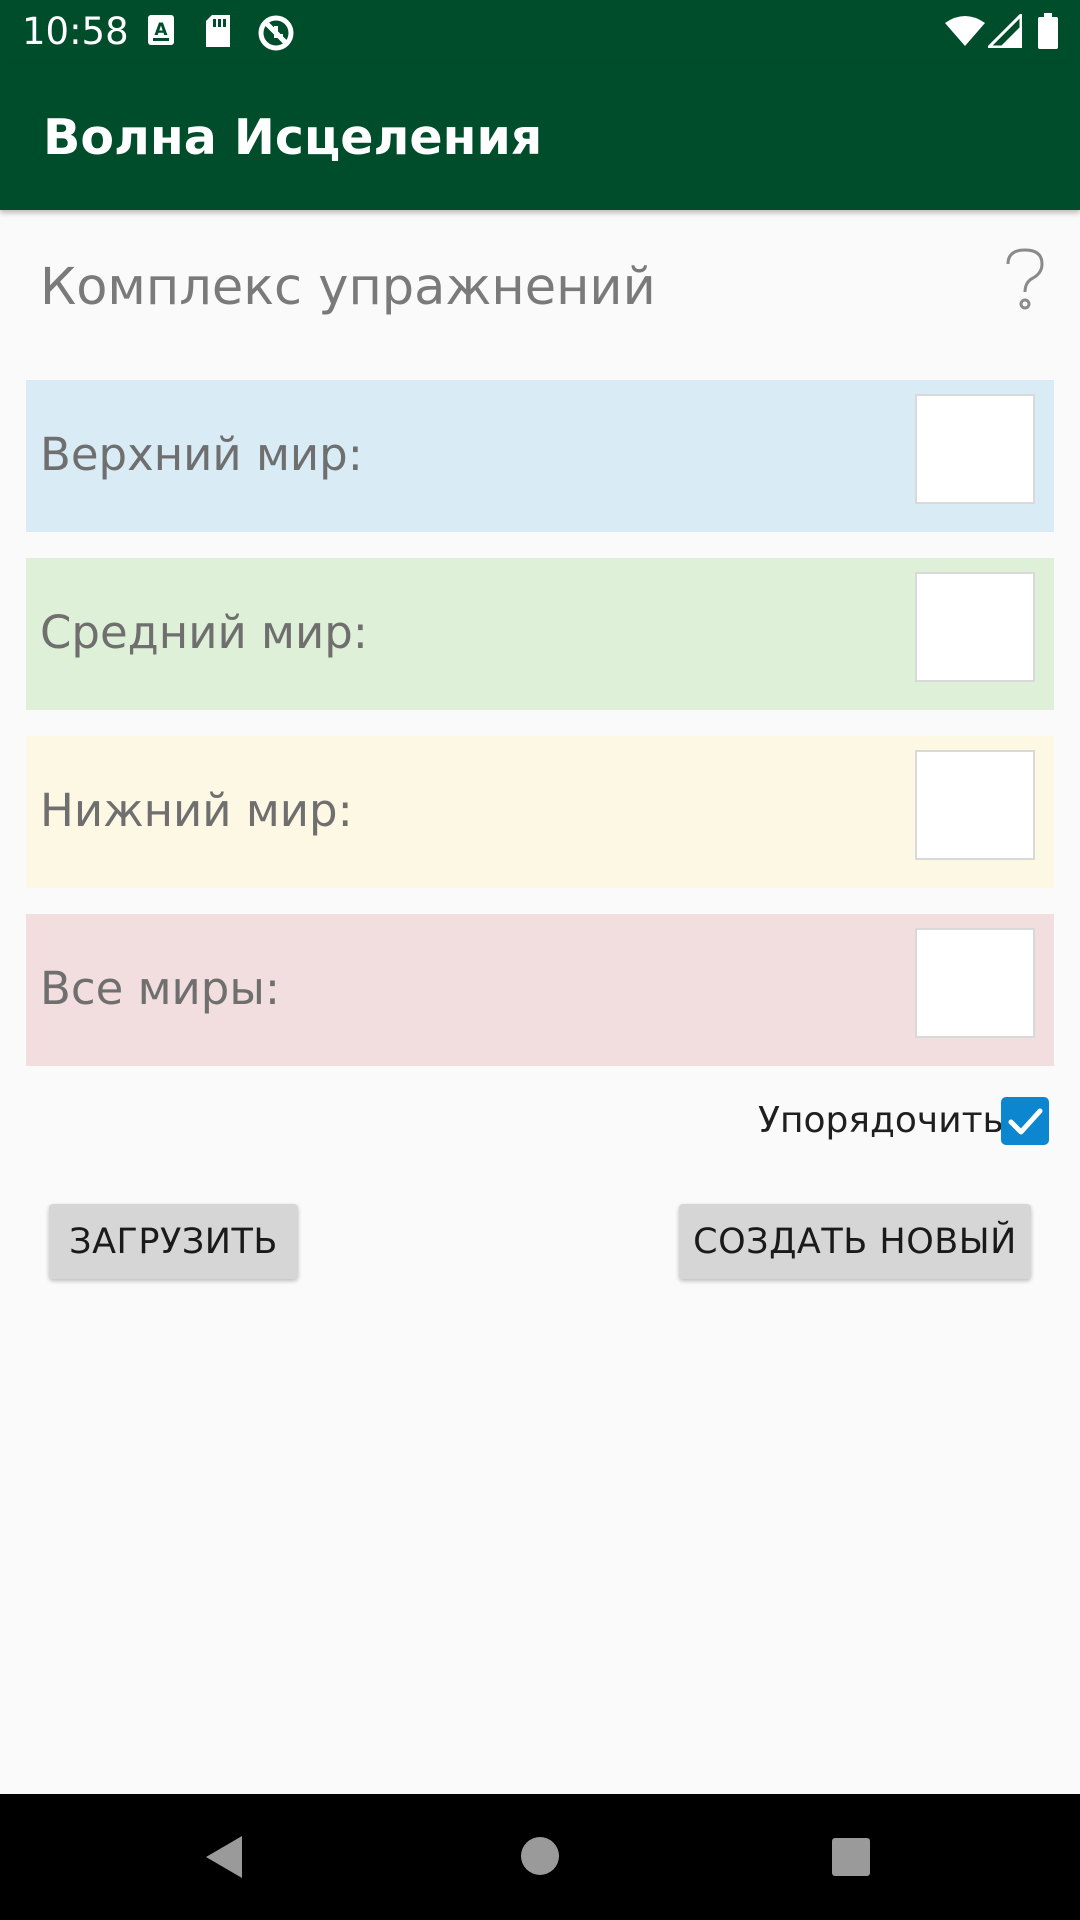 This screenshot has width=1080, height=1920. I want to click on app-bar: Волна Исцеления, so click(540, 136).